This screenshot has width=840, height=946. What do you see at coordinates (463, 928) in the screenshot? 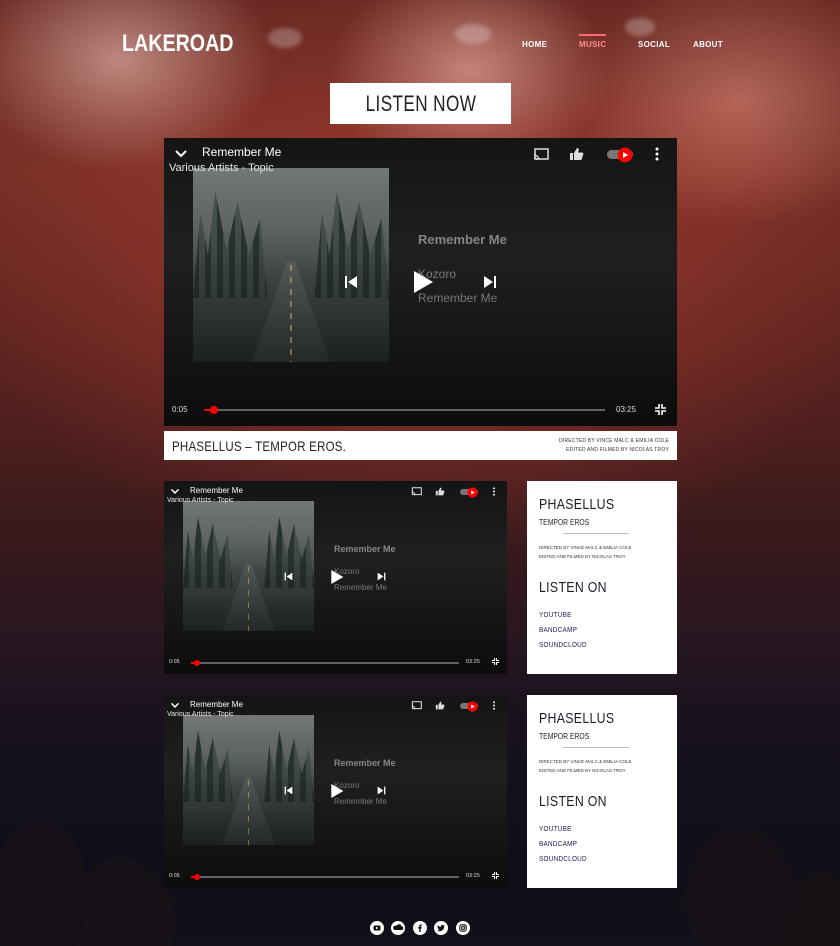
I see `instagram-icon` at bounding box center [463, 928].